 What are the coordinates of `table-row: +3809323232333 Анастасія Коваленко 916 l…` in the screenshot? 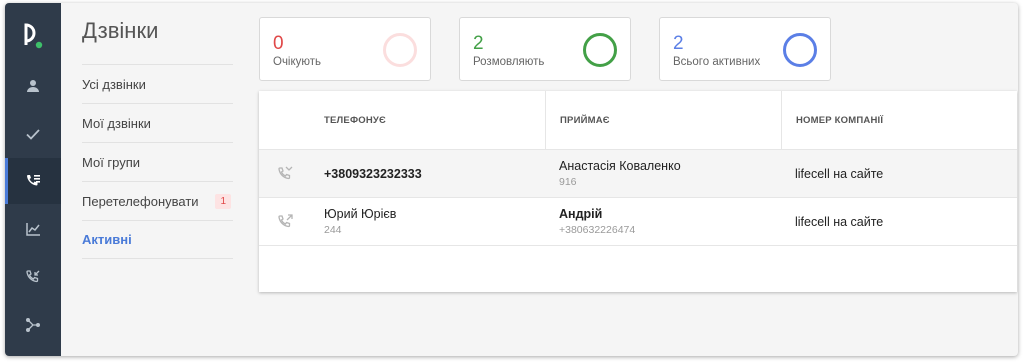 It's located at (638, 174).